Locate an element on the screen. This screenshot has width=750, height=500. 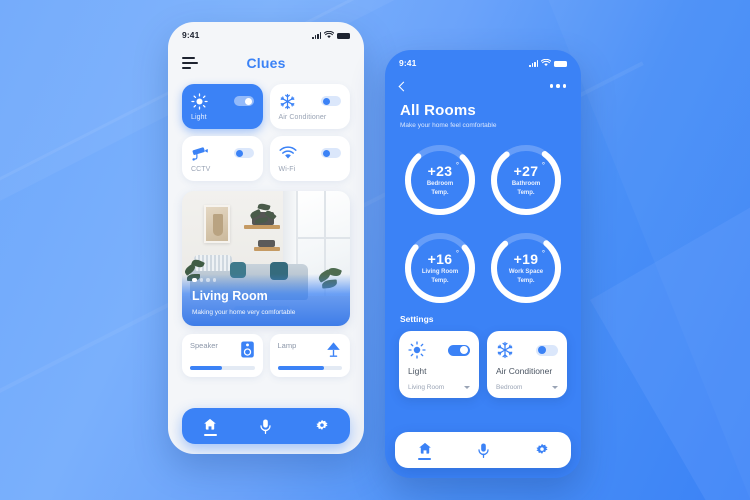
more-horizontal-icon is located at coordinates (557, 86).